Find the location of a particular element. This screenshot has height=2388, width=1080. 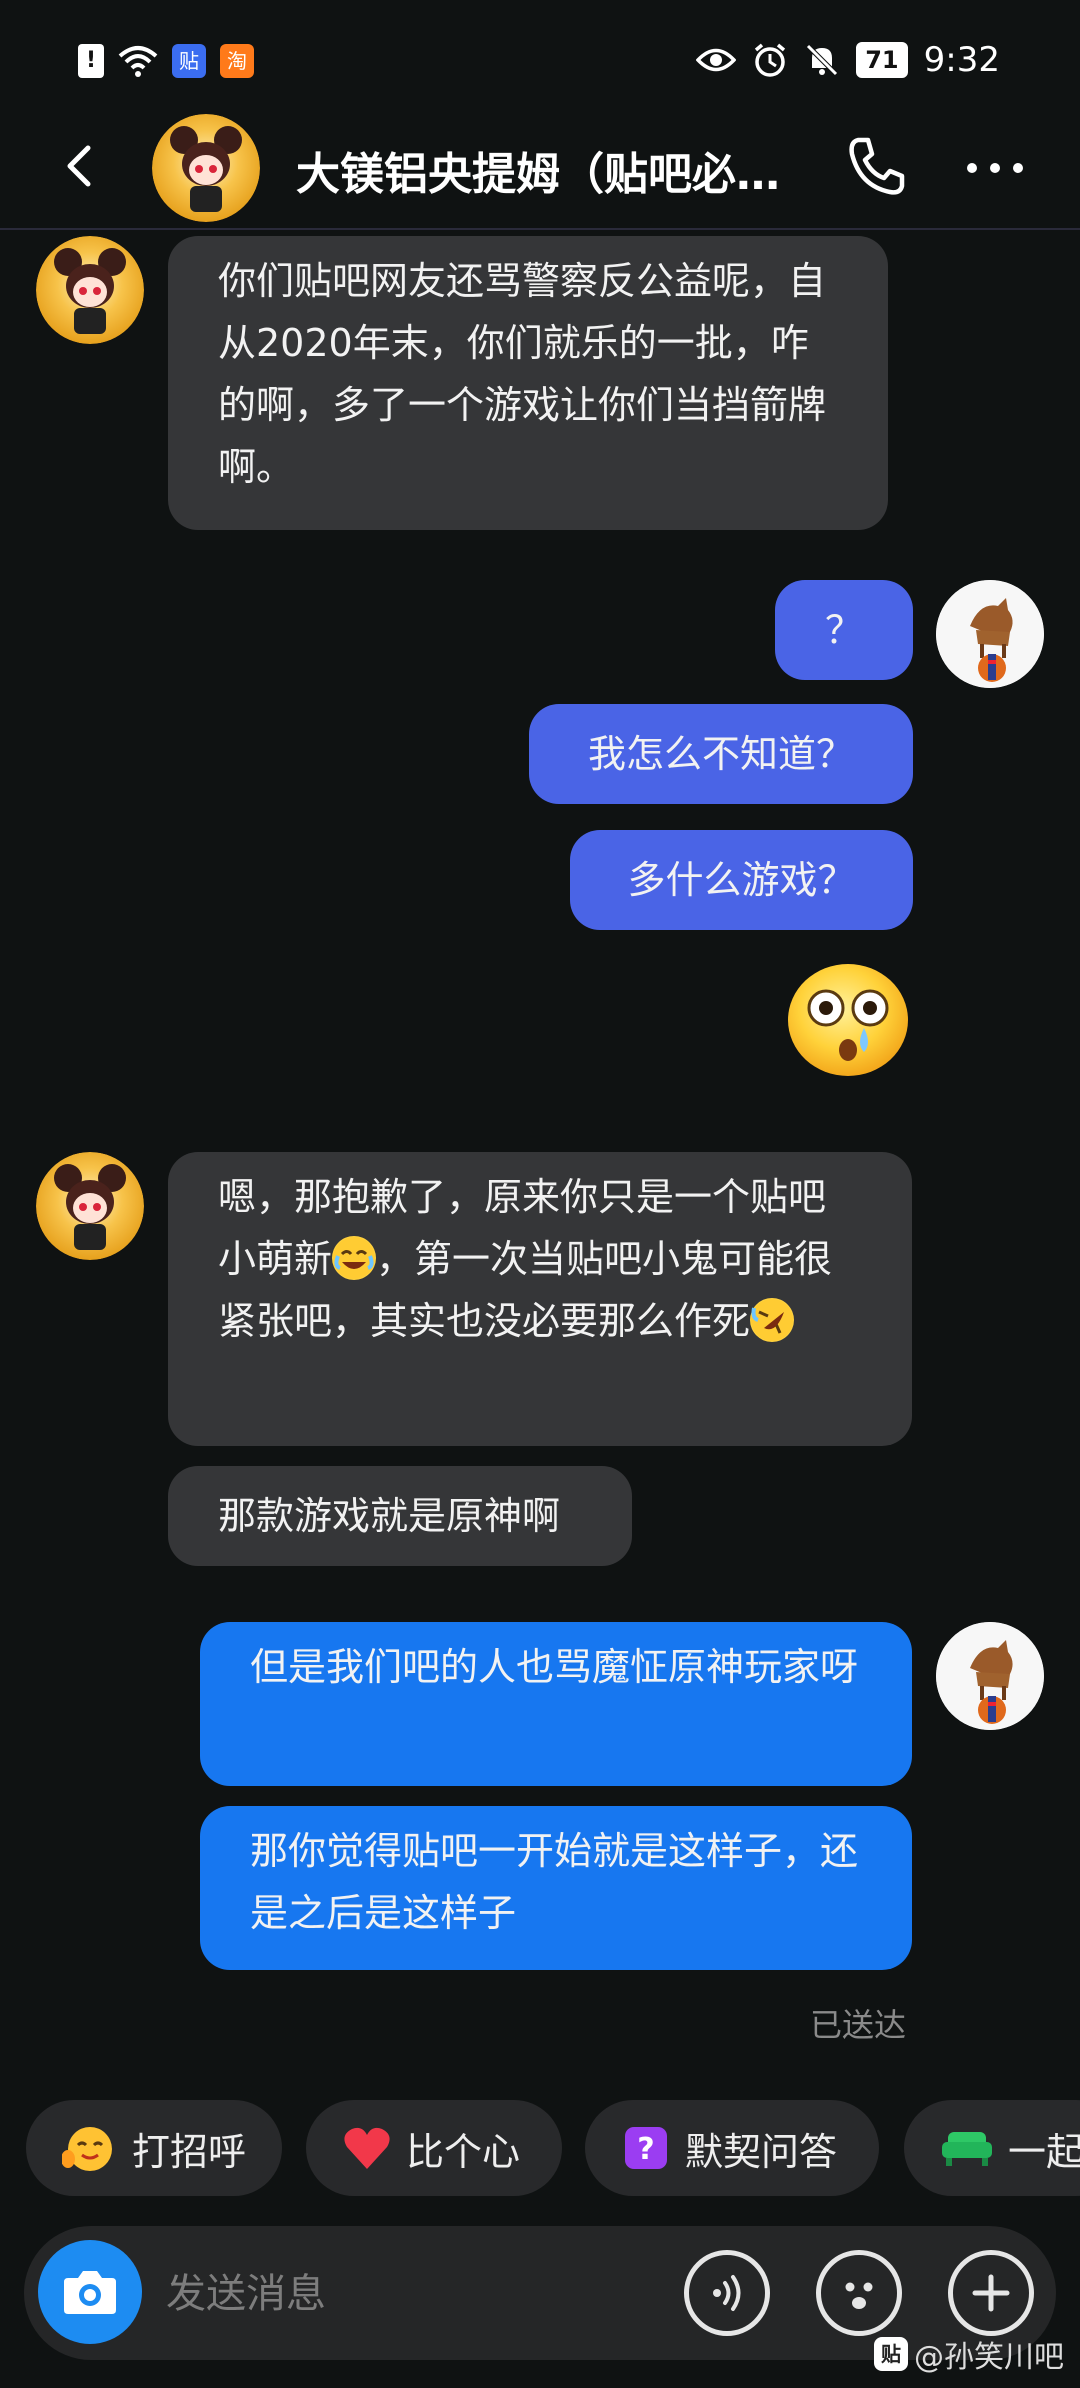

message-text: ？ is located at coordinates (843, 630).